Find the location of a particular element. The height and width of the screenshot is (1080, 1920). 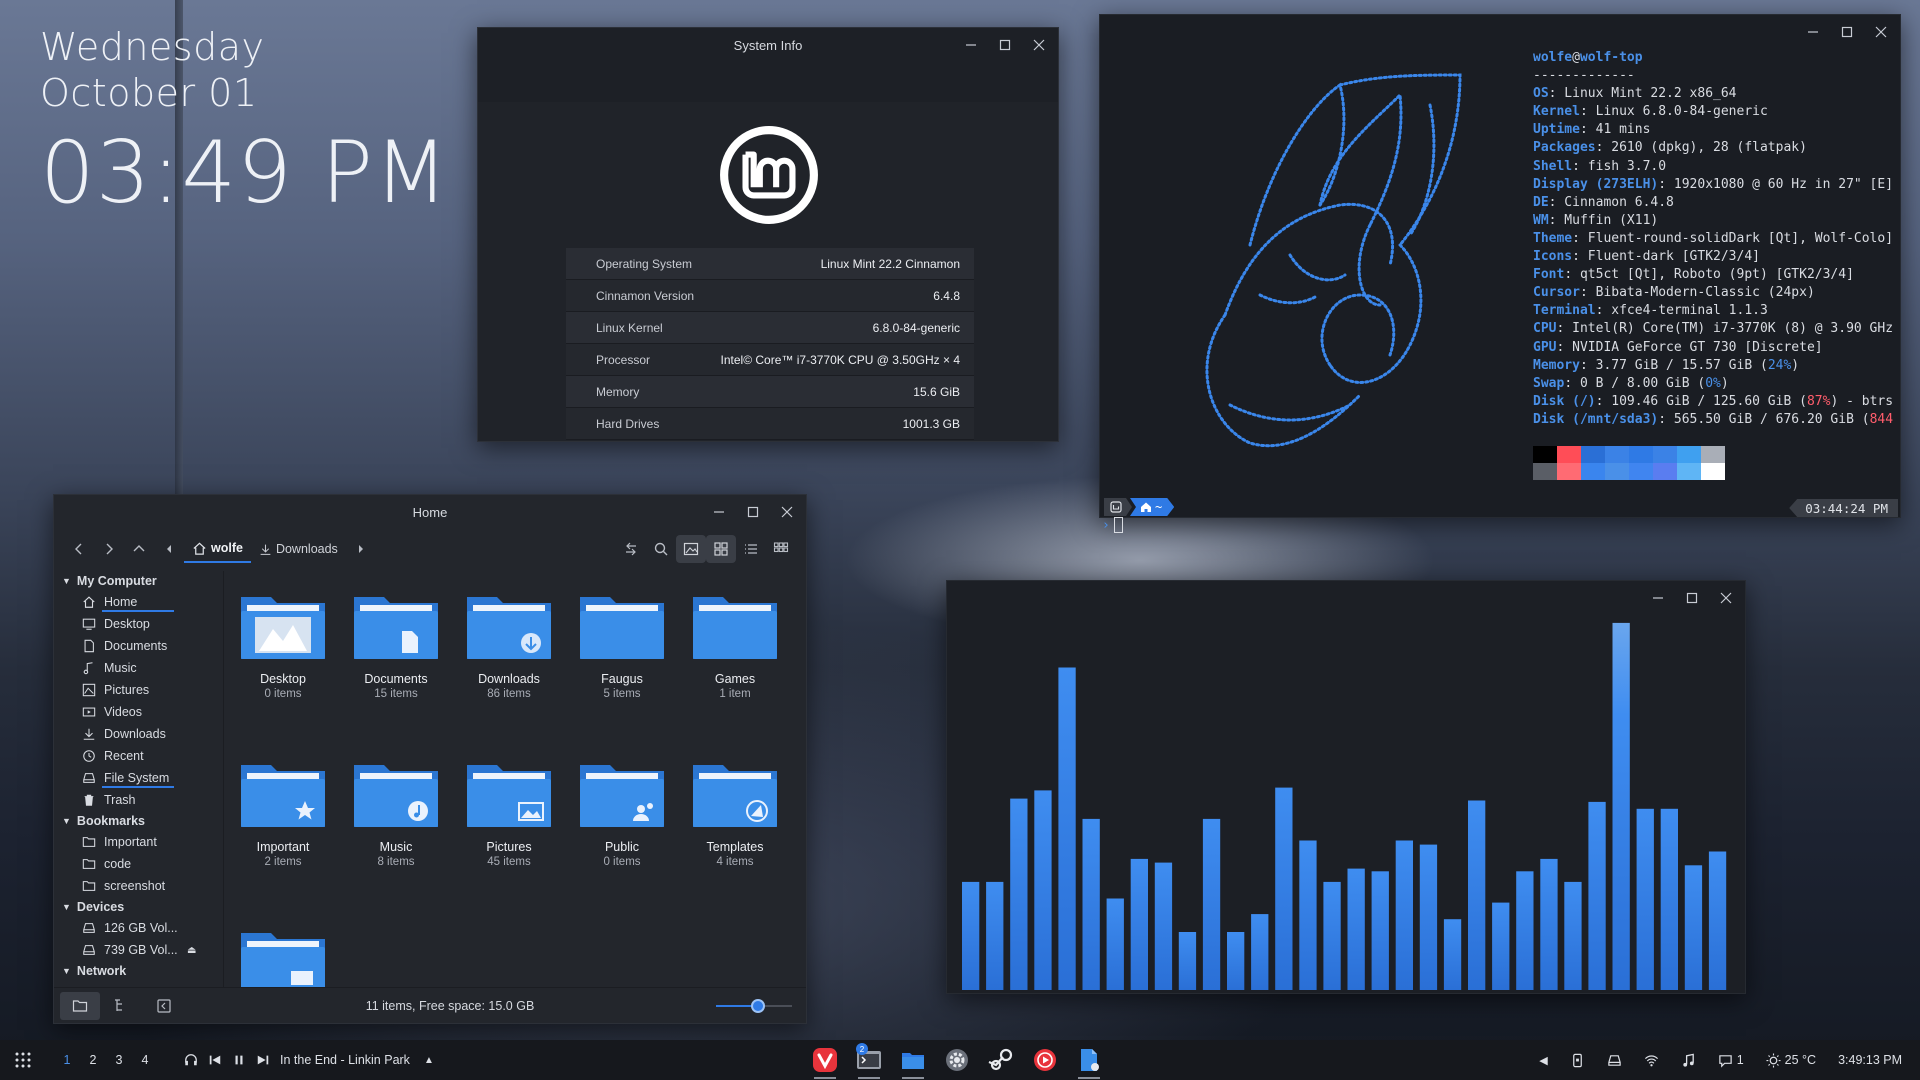

folder-tile: Music 8 items is located at coordinates (396, 813).